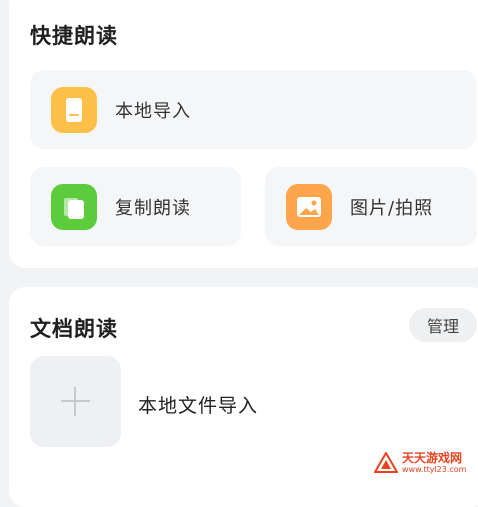 This screenshot has height=507, width=478. I want to click on watermark: 天天游戏网 www.ttyl23.com, so click(424, 463).